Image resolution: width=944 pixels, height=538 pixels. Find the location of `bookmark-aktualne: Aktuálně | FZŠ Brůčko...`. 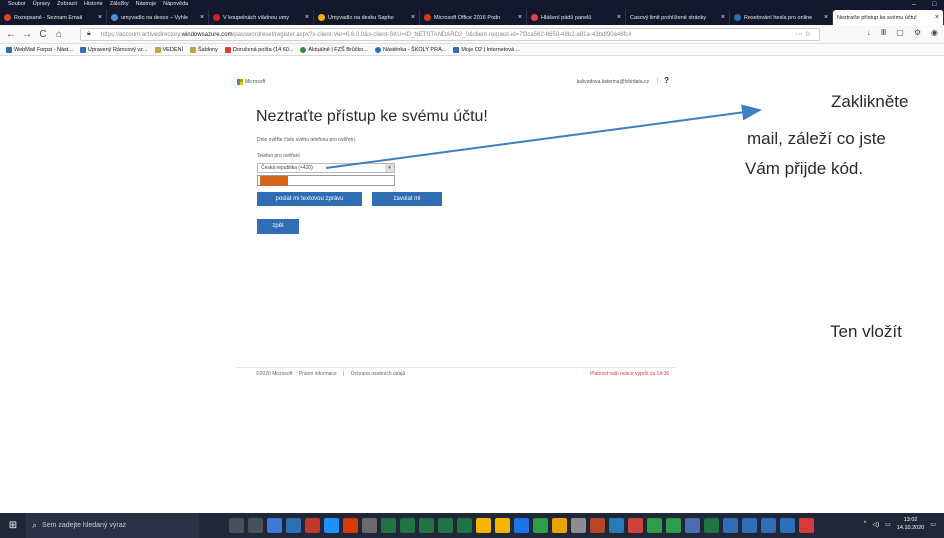

bookmark-aktualne: Aktuálně | FZŠ Brůčko... is located at coordinates (334, 49).